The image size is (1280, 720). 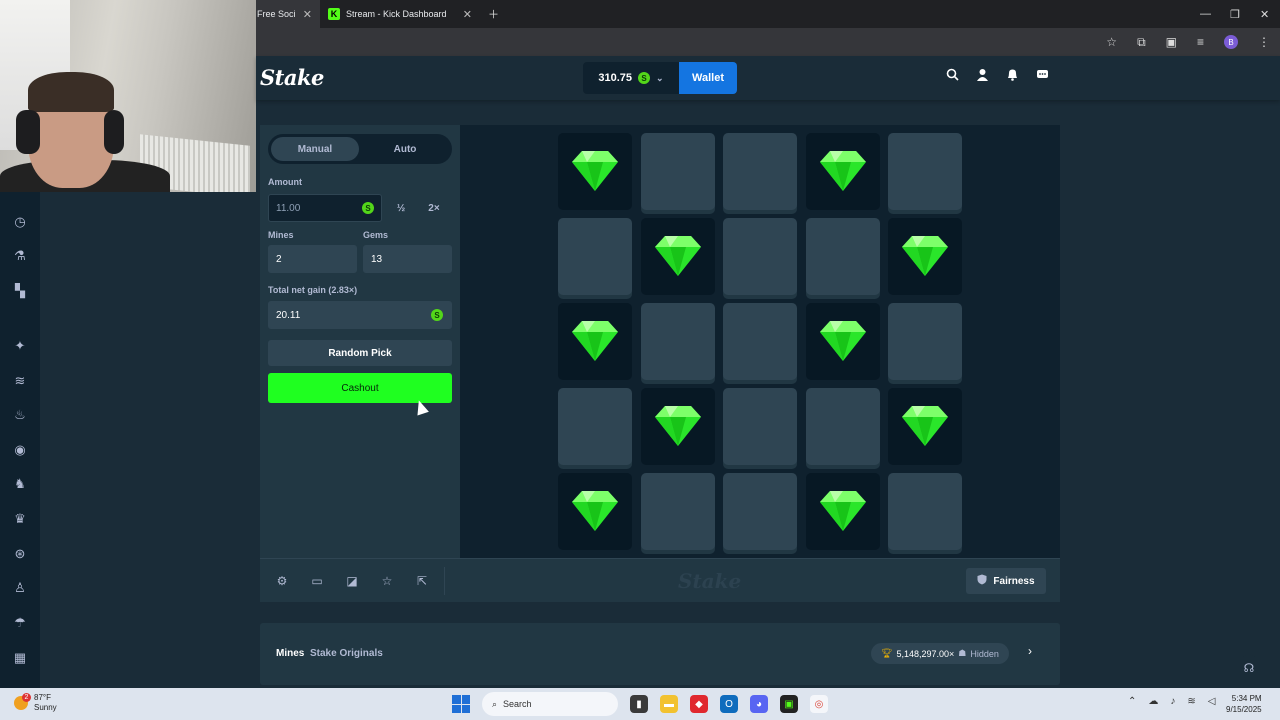 I want to click on net-gain-label: Total net gain (2.83×), so click(x=313, y=290).